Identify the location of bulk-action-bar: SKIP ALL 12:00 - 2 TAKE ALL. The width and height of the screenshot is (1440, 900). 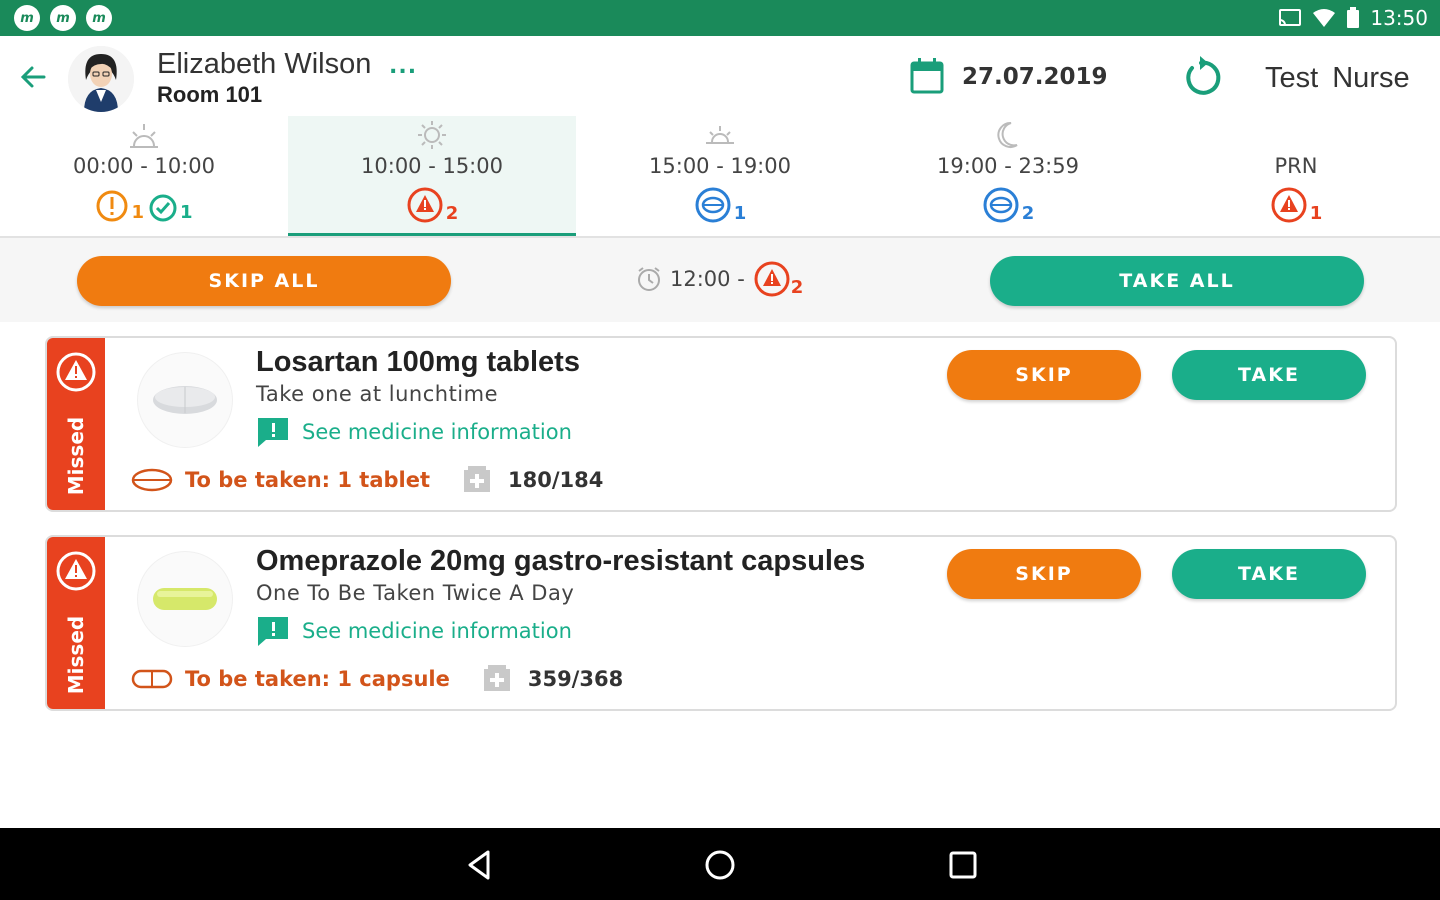
(720, 280).